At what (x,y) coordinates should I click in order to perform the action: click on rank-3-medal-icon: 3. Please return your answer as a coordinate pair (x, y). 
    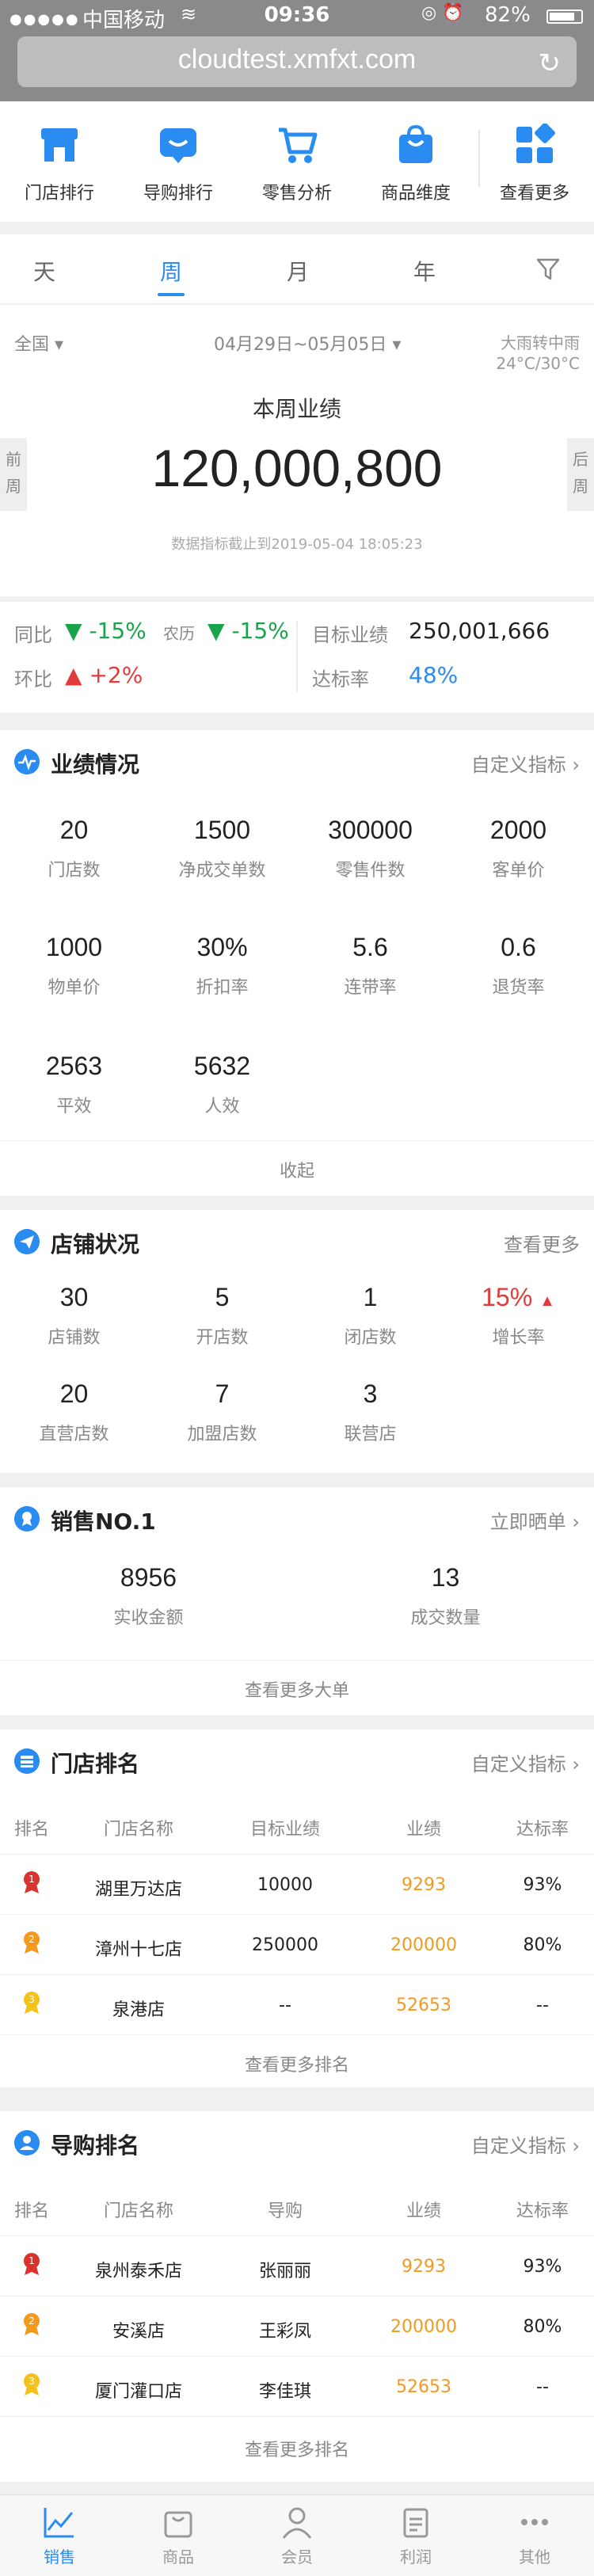
    Looking at the image, I should click on (32, 2386).